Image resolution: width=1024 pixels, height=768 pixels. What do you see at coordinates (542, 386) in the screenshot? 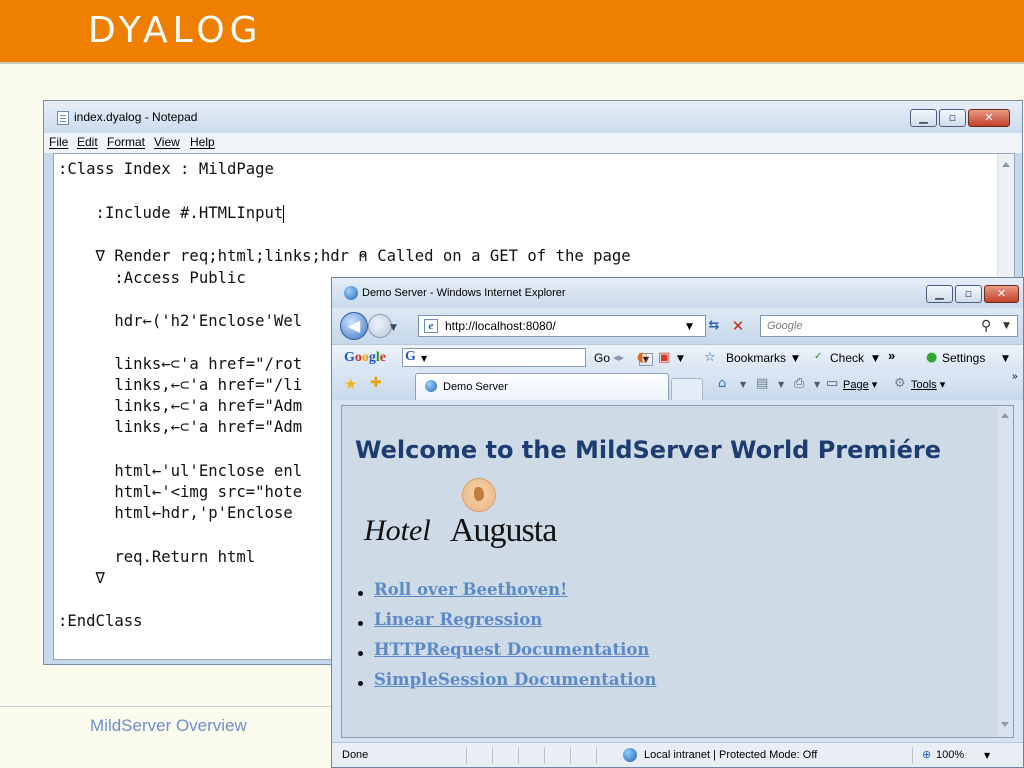
I see `tab-demo-server: Demo Server` at bounding box center [542, 386].